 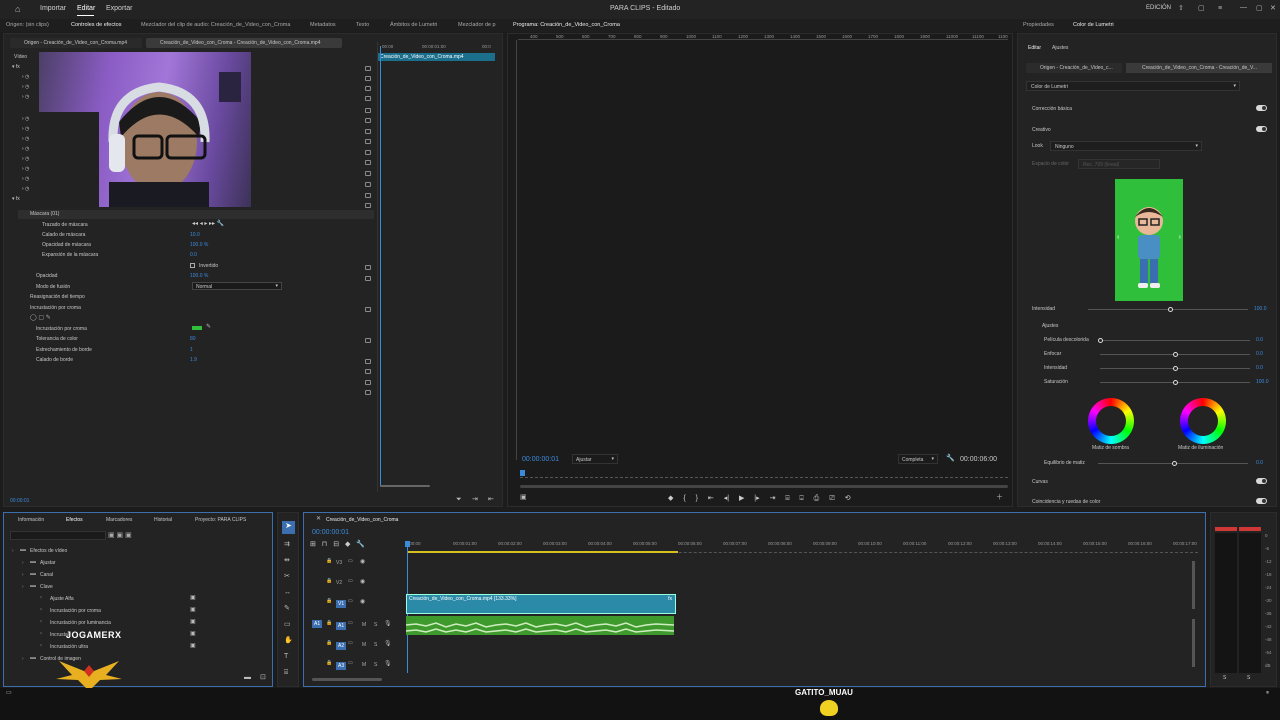 I want to click on maximize-icon: ▢, so click(x=1201, y=8).